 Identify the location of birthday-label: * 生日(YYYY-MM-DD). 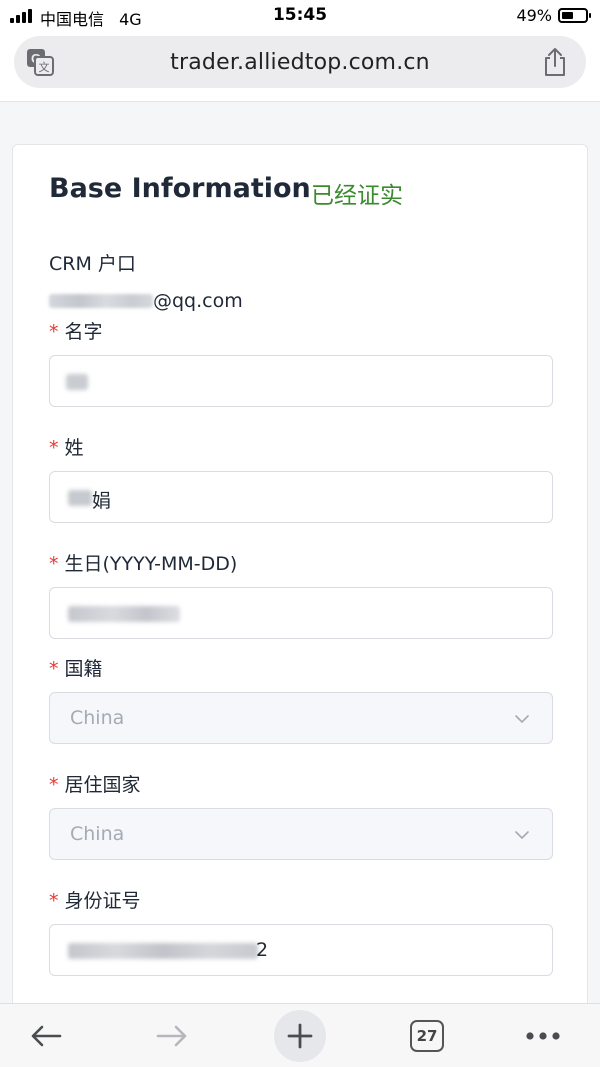
(143, 562).